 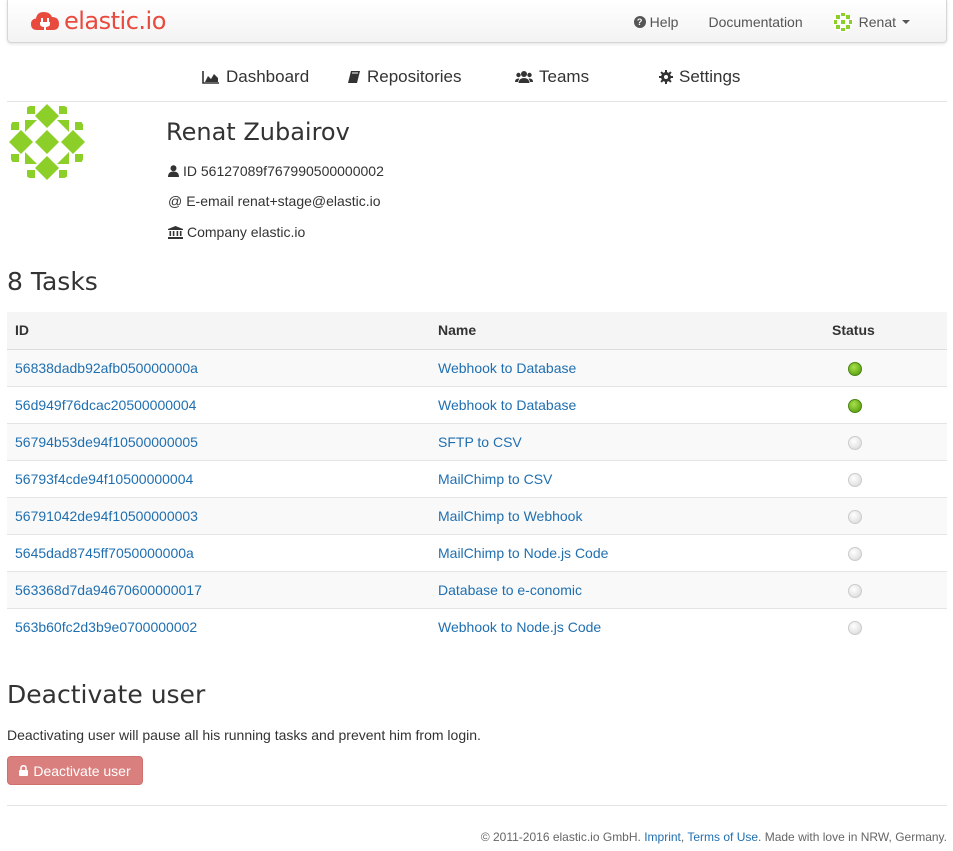 What do you see at coordinates (519, 627) in the screenshot?
I see `task-name-link: Webhook to Node.js Code` at bounding box center [519, 627].